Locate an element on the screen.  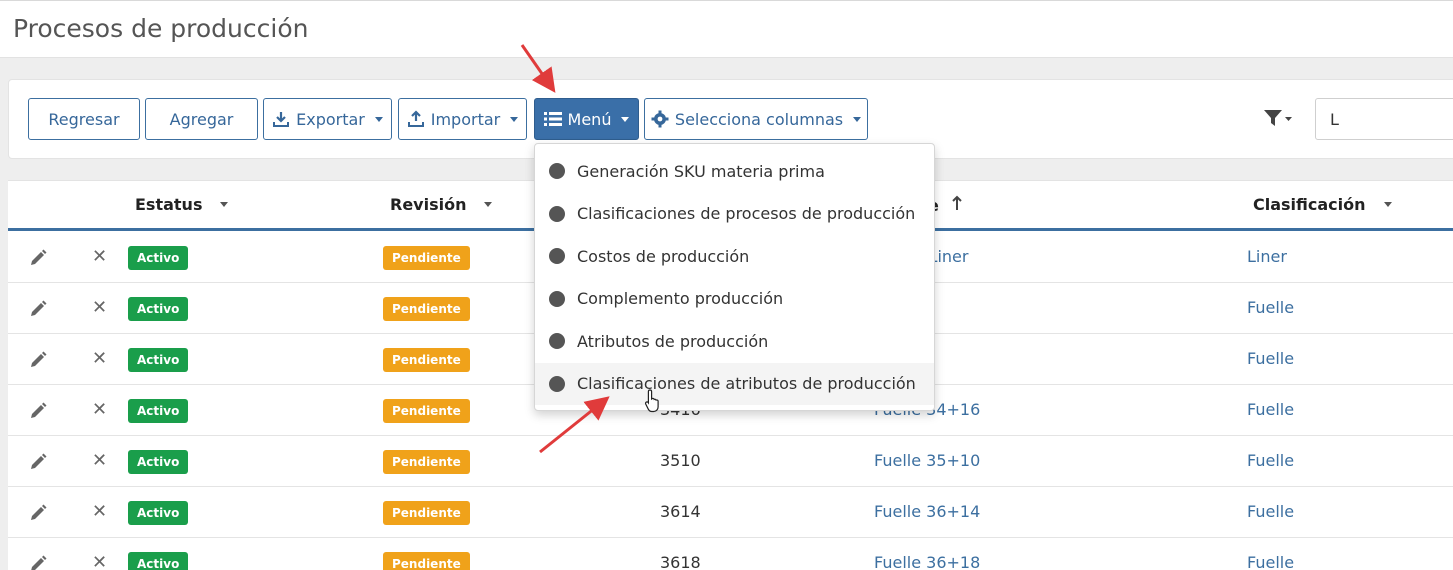
export-button-label: Exportar is located at coordinates (330, 119).